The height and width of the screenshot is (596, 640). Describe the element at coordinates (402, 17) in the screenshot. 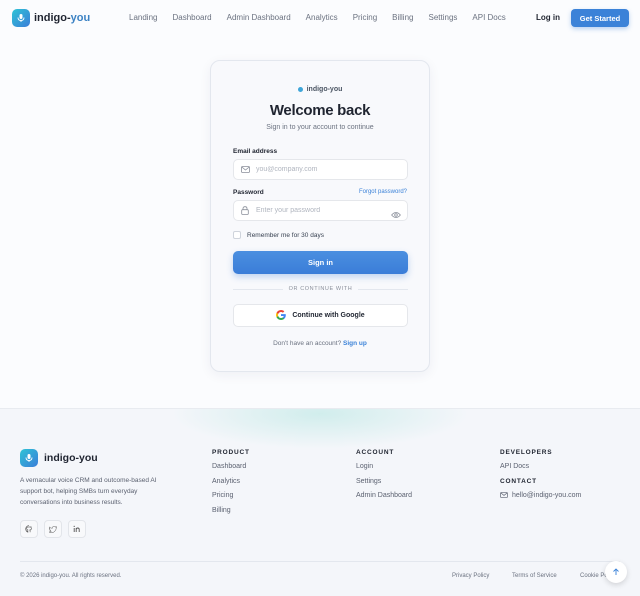

I see `nav-billing: Billing` at that location.